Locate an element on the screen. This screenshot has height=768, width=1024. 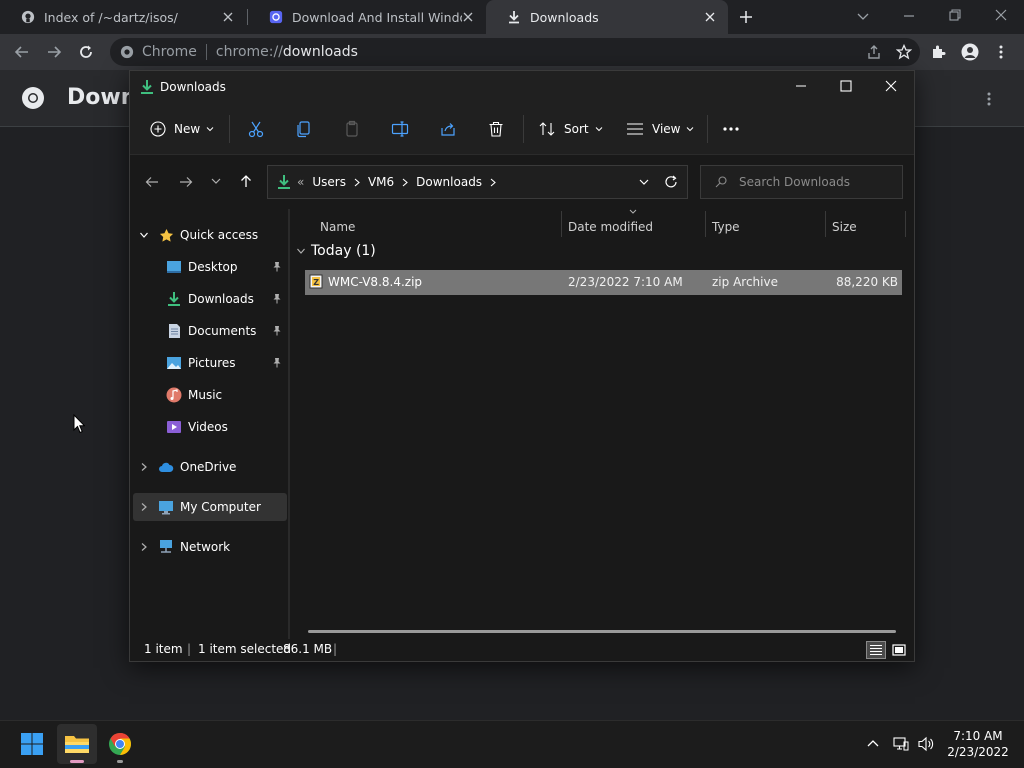
arrow-left-icon is located at coordinates (151, 182).